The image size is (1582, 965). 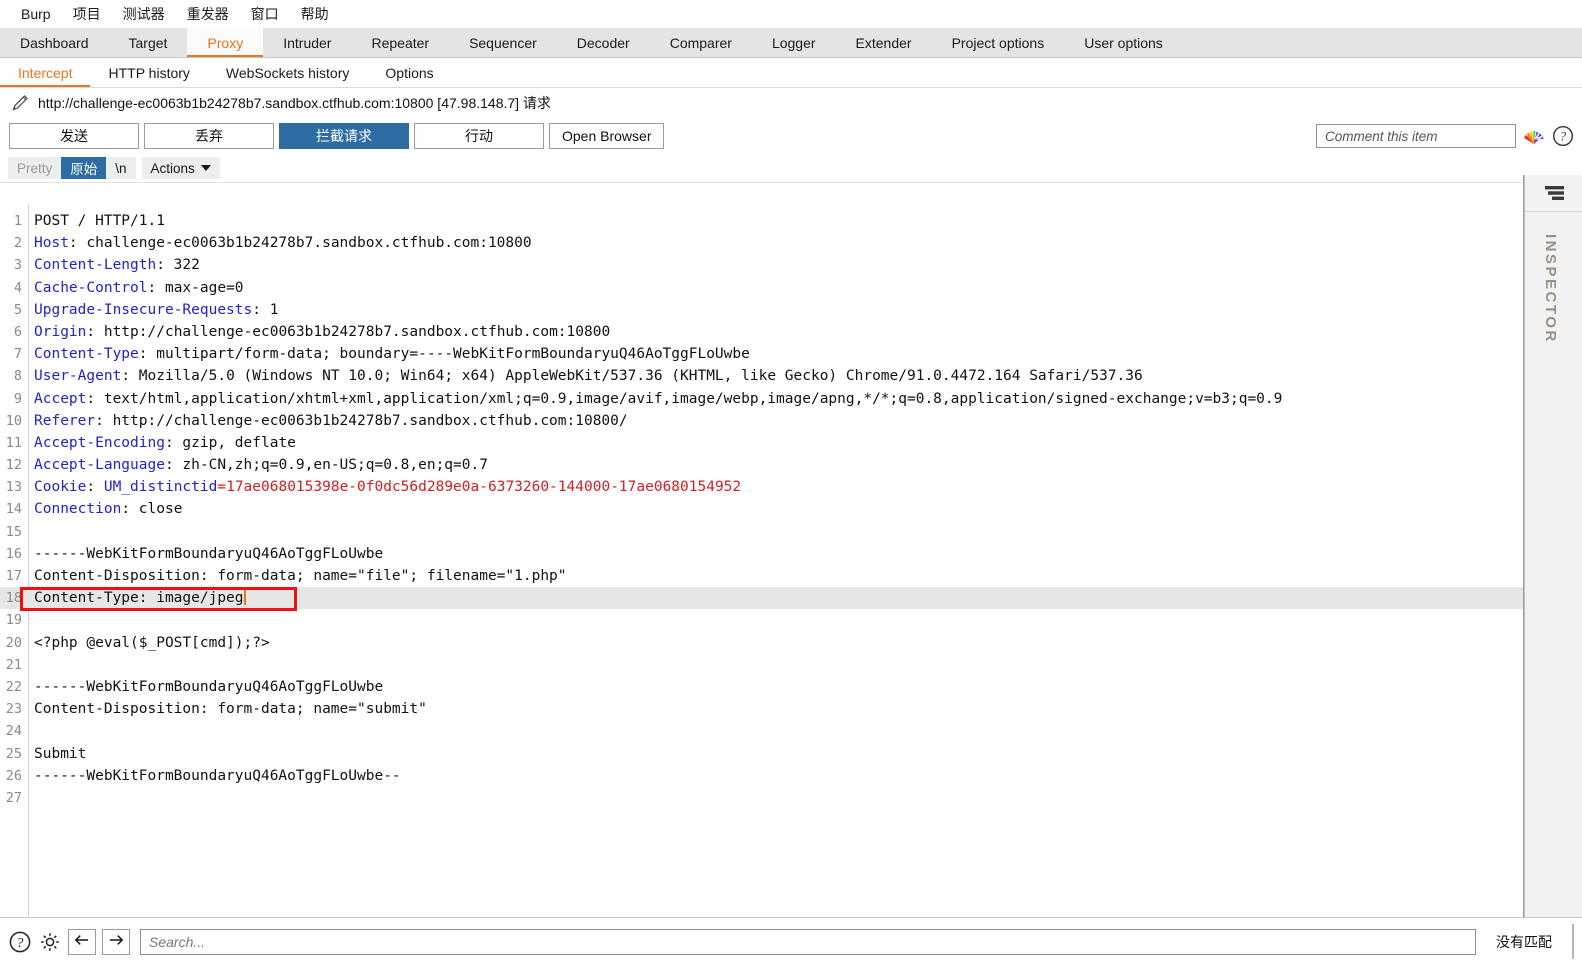 I want to click on line-number: 13, so click(x=13, y=487).